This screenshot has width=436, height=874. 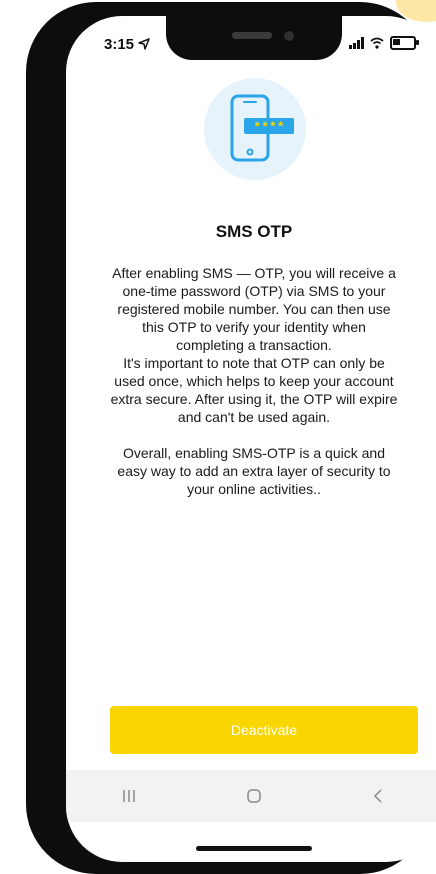 I want to click on home-button, so click(x=254, y=796).